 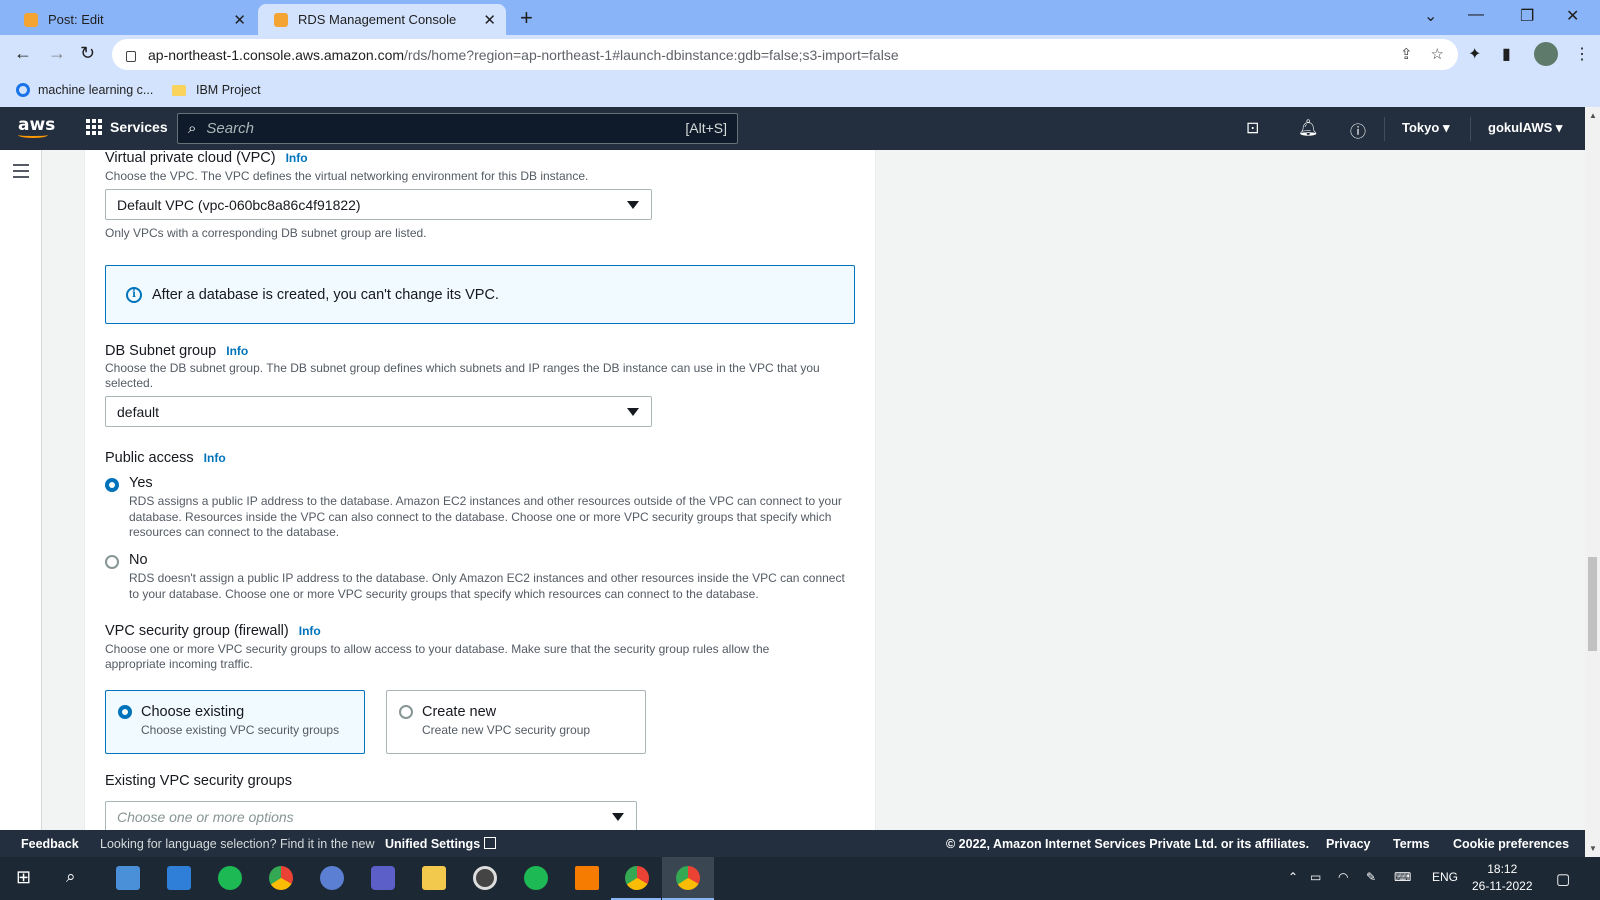 What do you see at coordinates (378, 204) in the screenshot?
I see `vpc-select: Default VPC (vpc-060bc8a86c4f91822)` at bounding box center [378, 204].